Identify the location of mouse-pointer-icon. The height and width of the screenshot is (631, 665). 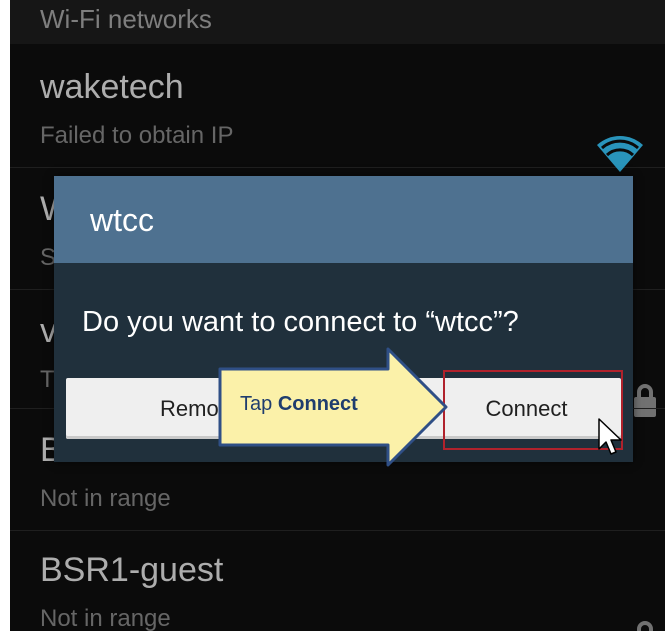
(610, 436).